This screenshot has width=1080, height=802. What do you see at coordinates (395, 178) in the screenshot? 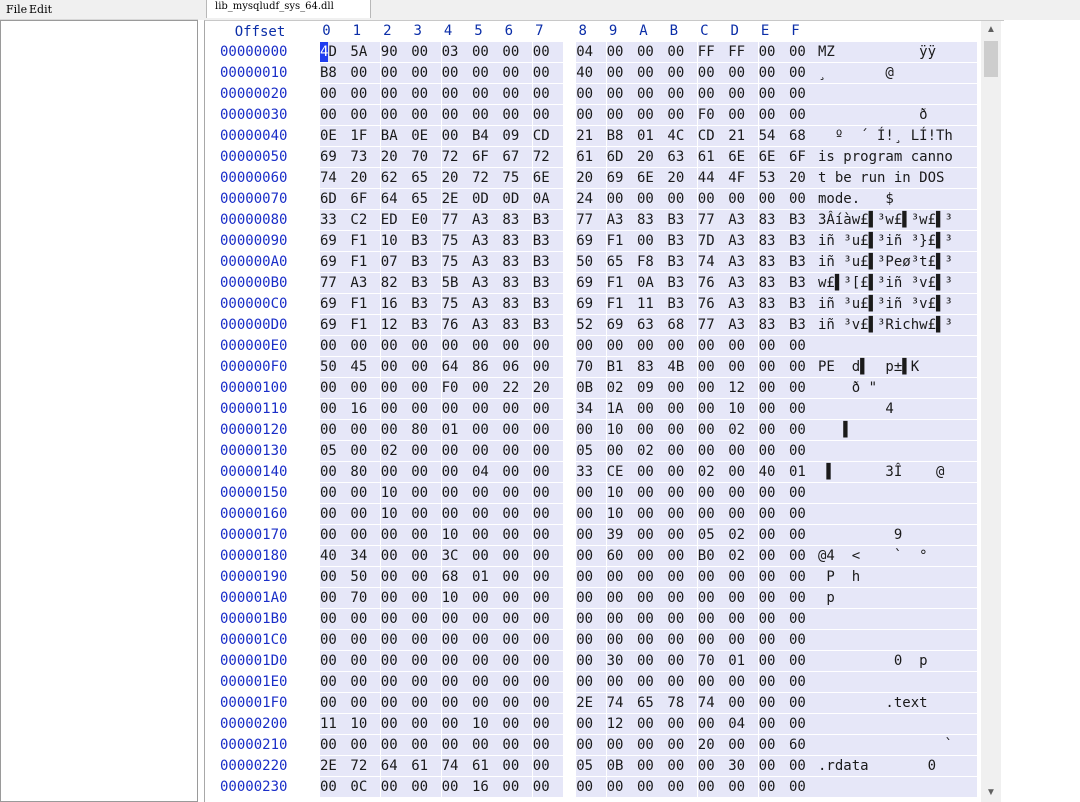
I see `hex-byte: 62` at bounding box center [395, 178].